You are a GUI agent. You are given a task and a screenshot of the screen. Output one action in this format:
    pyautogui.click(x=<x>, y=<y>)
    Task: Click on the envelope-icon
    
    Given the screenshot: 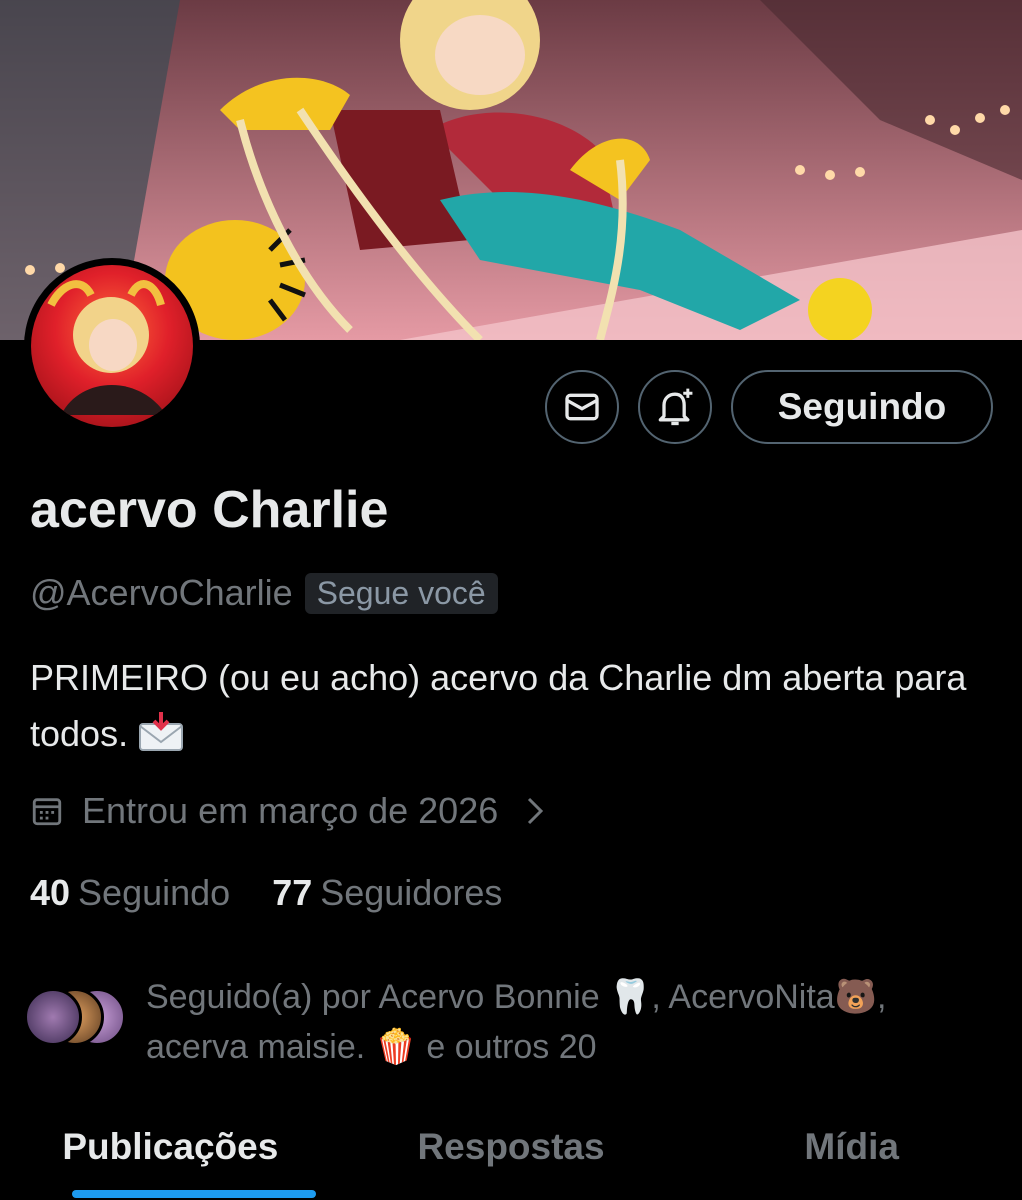 What is the action you would take?
    pyautogui.click(x=582, y=407)
    